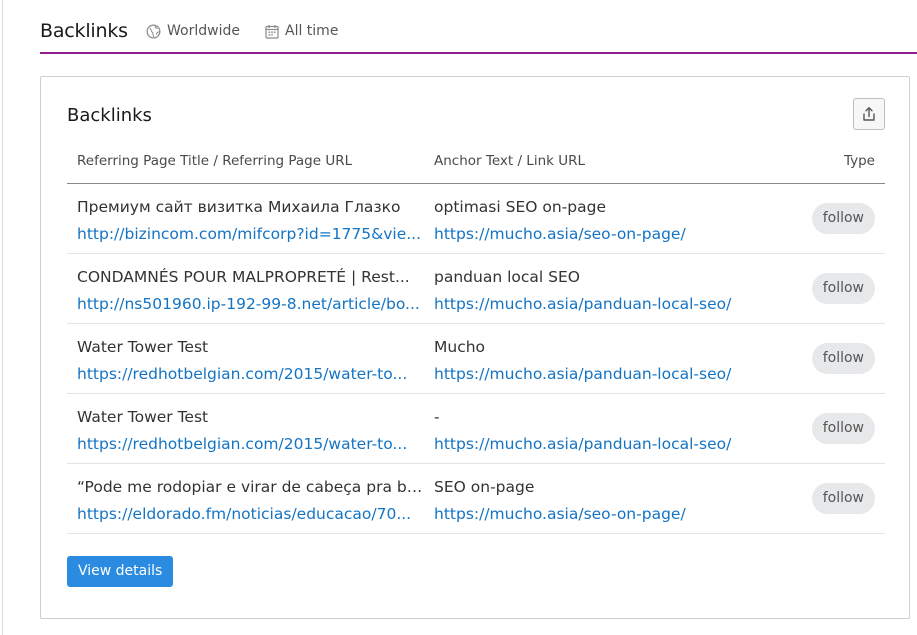 The image size is (917, 635). Describe the element at coordinates (2, 317) in the screenshot. I see `left-divider` at that location.